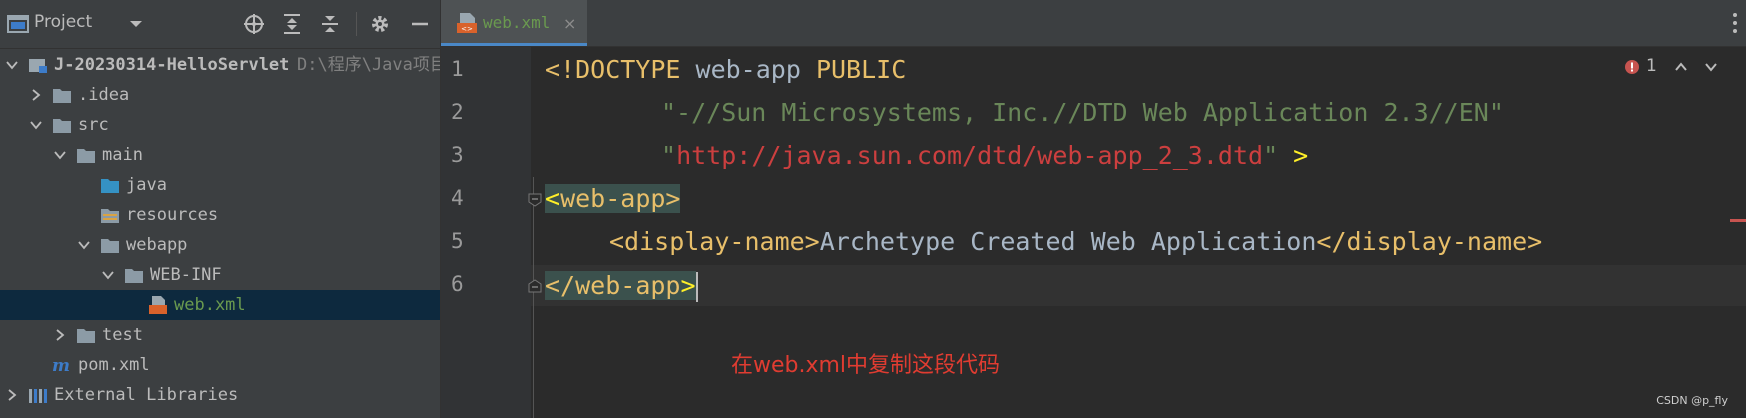  What do you see at coordinates (122, 155) in the screenshot?
I see `tree-item-label: main` at bounding box center [122, 155].